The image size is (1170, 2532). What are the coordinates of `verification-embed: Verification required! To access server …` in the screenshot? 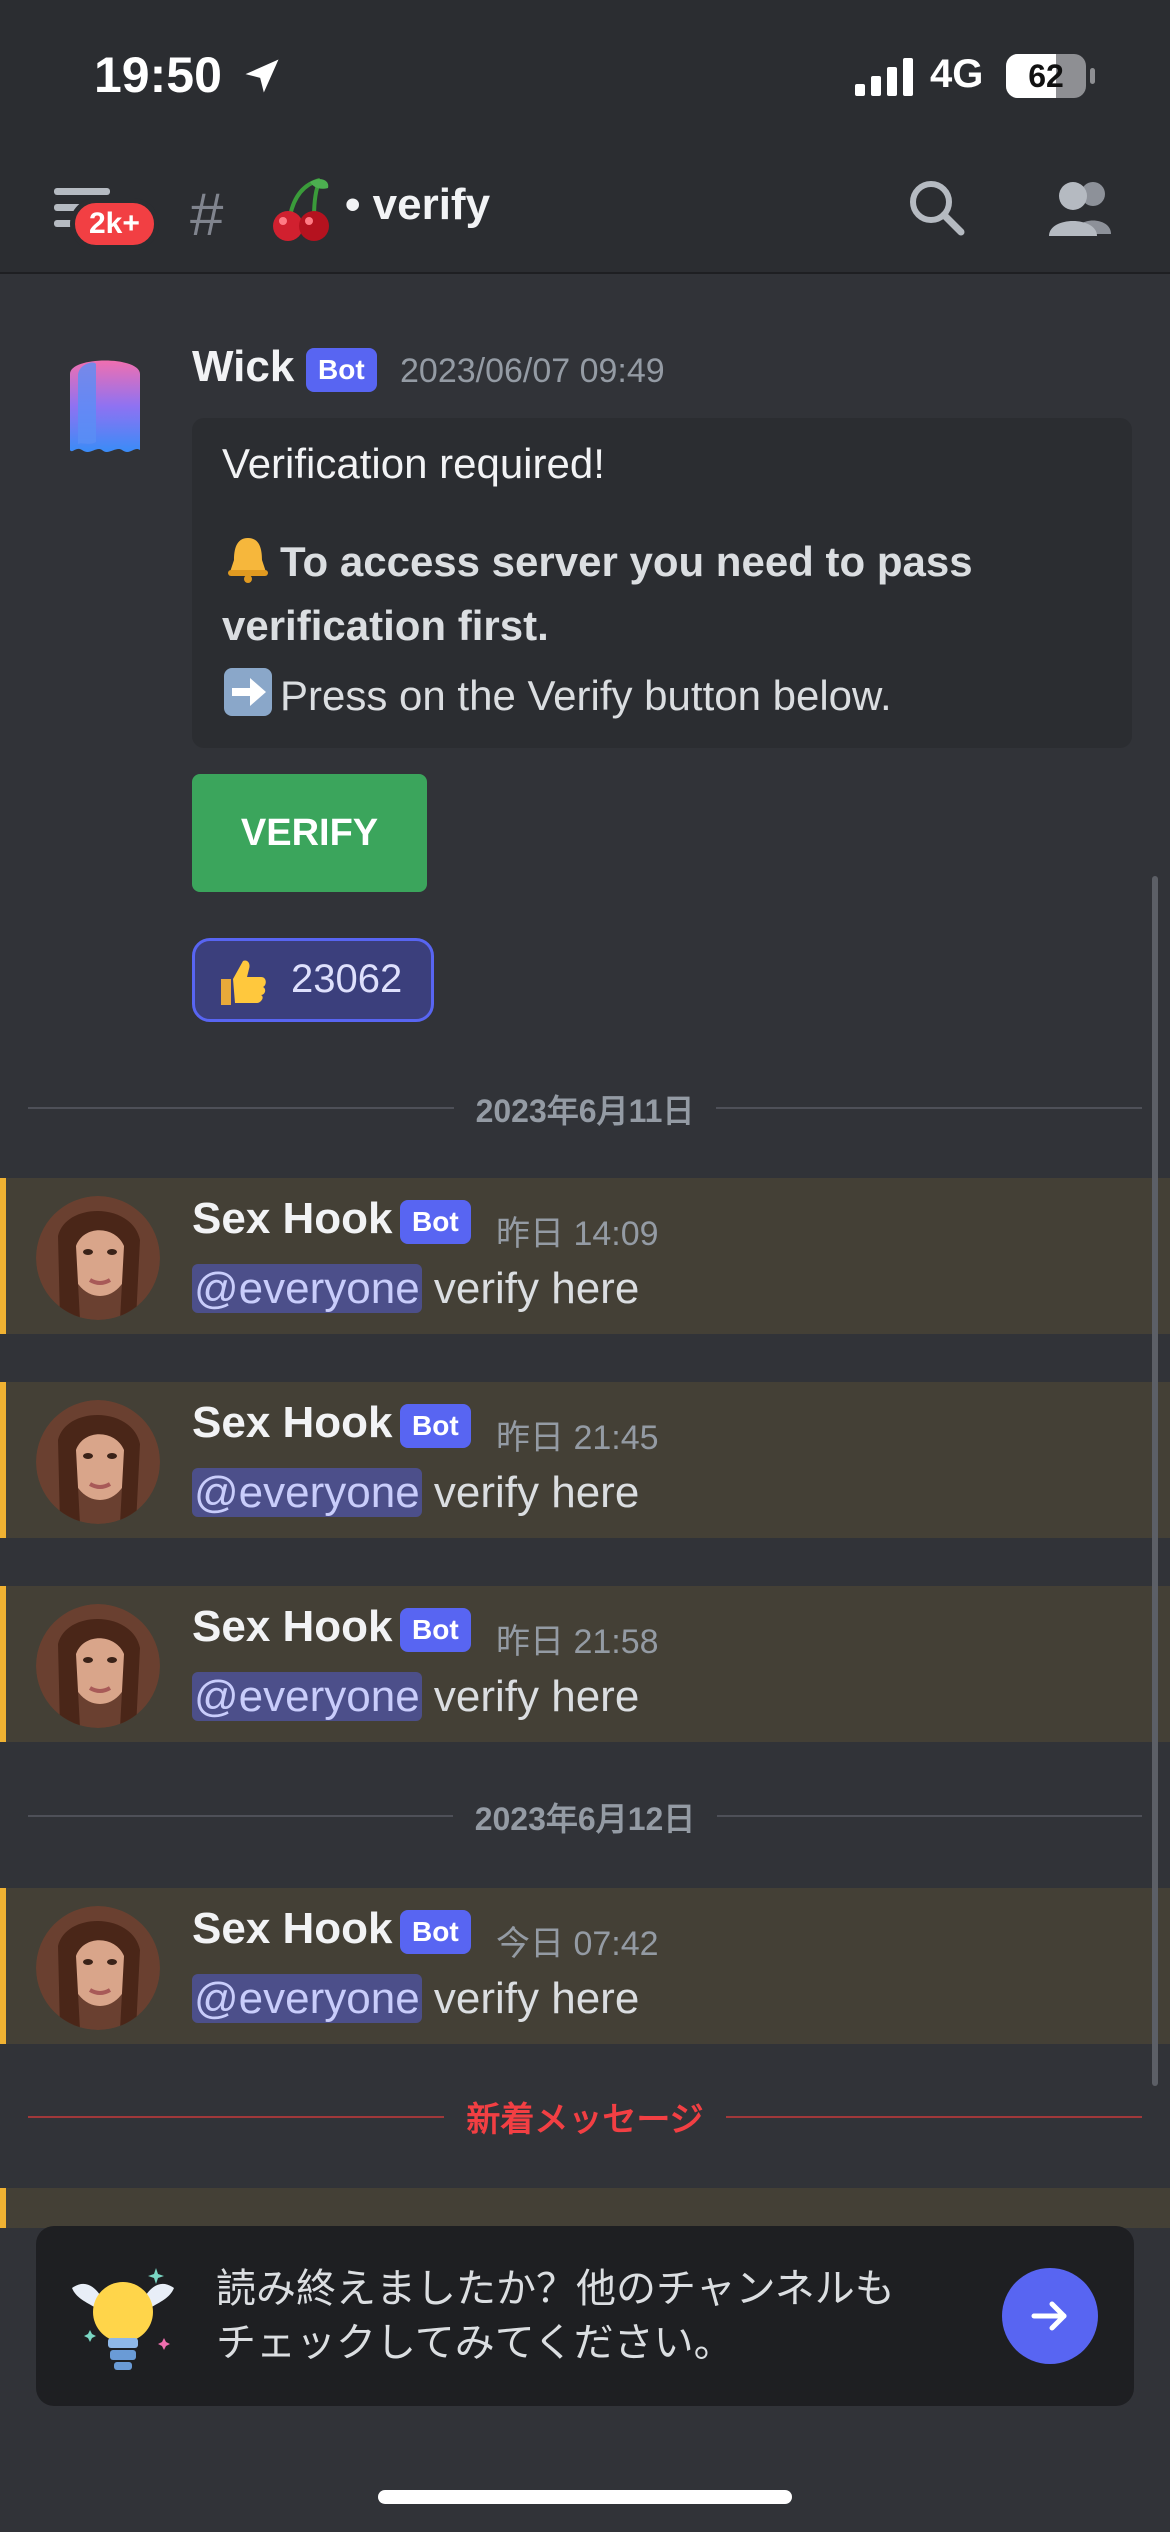 It's located at (662, 583).